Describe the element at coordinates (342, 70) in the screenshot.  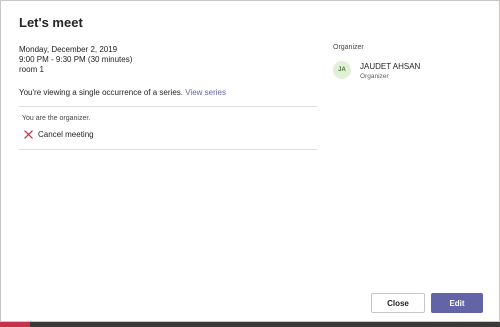
I see `avatar: JA` at that location.